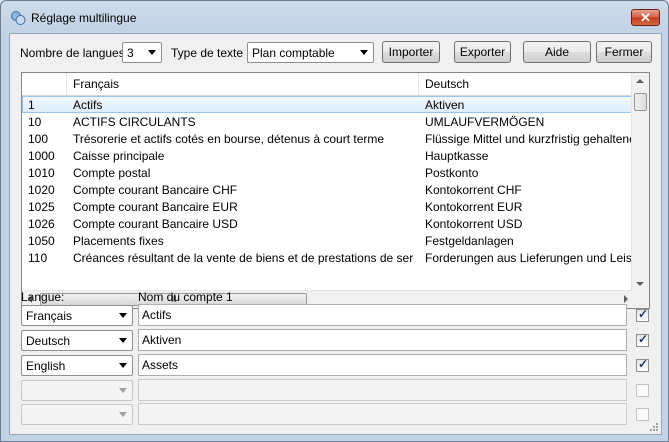 This screenshot has width=669, height=442. I want to click on translation-checkbox-3: ✓, so click(642, 364).